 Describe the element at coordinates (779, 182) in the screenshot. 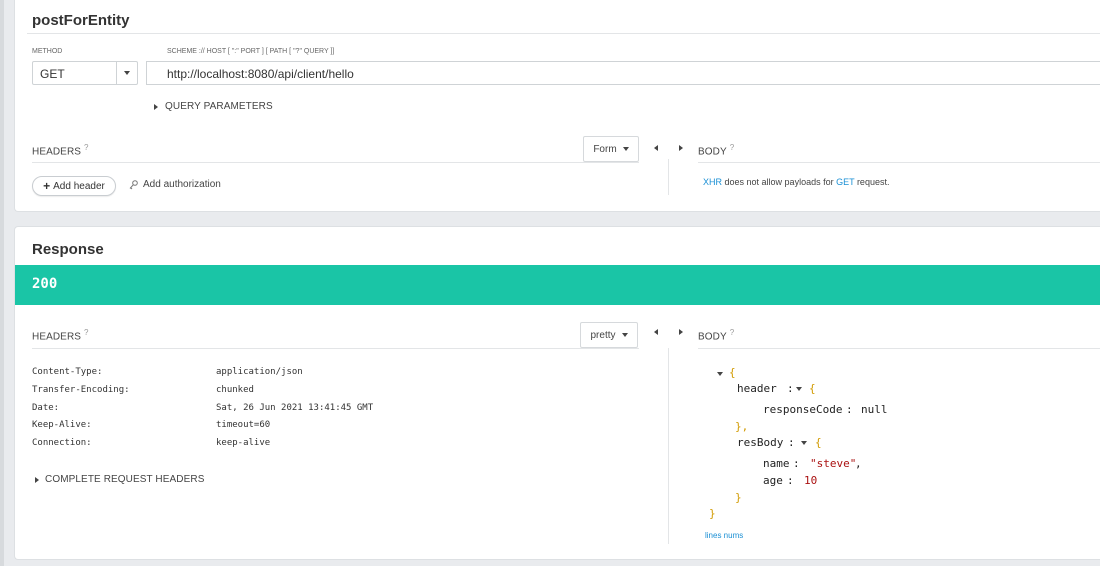

I see `body-message-middle: does not allow payloads for` at that location.